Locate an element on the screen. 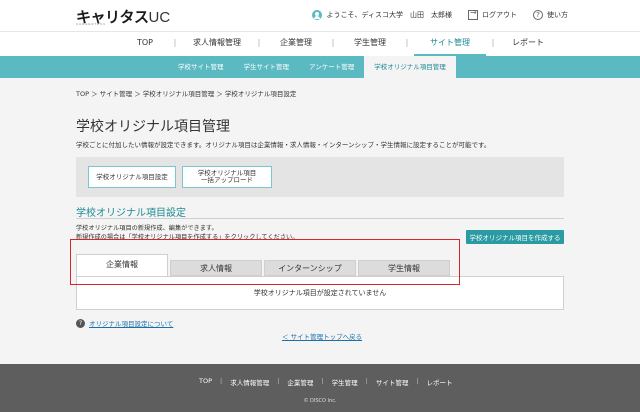  section-divider is located at coordinates (320, 218).